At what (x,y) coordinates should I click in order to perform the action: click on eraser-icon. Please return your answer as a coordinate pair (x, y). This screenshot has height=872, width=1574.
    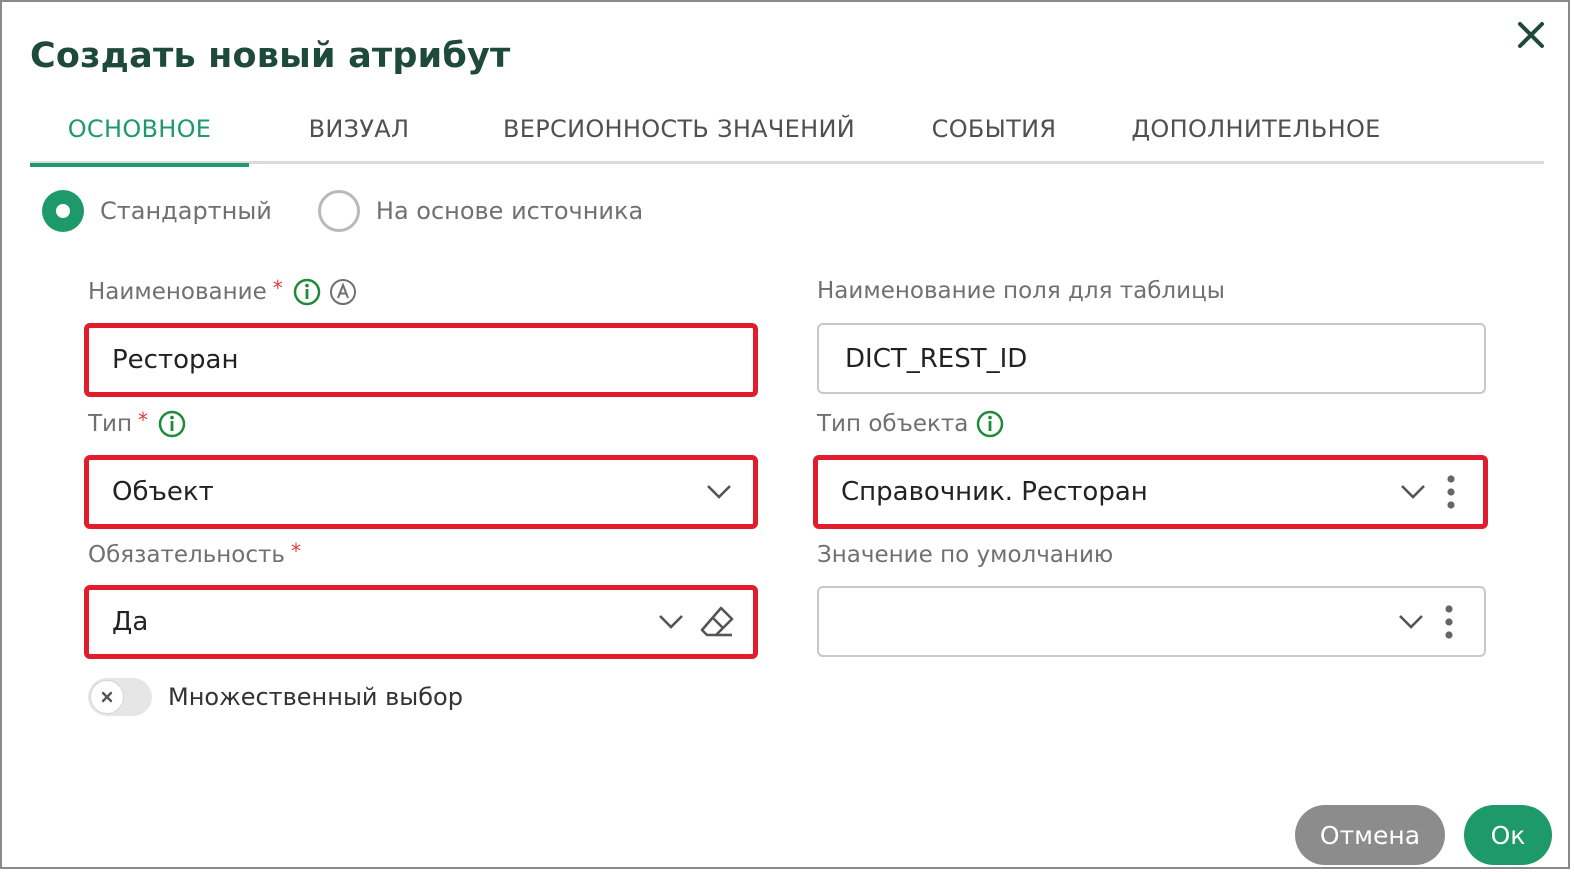
    Looking at the image, I should click on (717, 622).